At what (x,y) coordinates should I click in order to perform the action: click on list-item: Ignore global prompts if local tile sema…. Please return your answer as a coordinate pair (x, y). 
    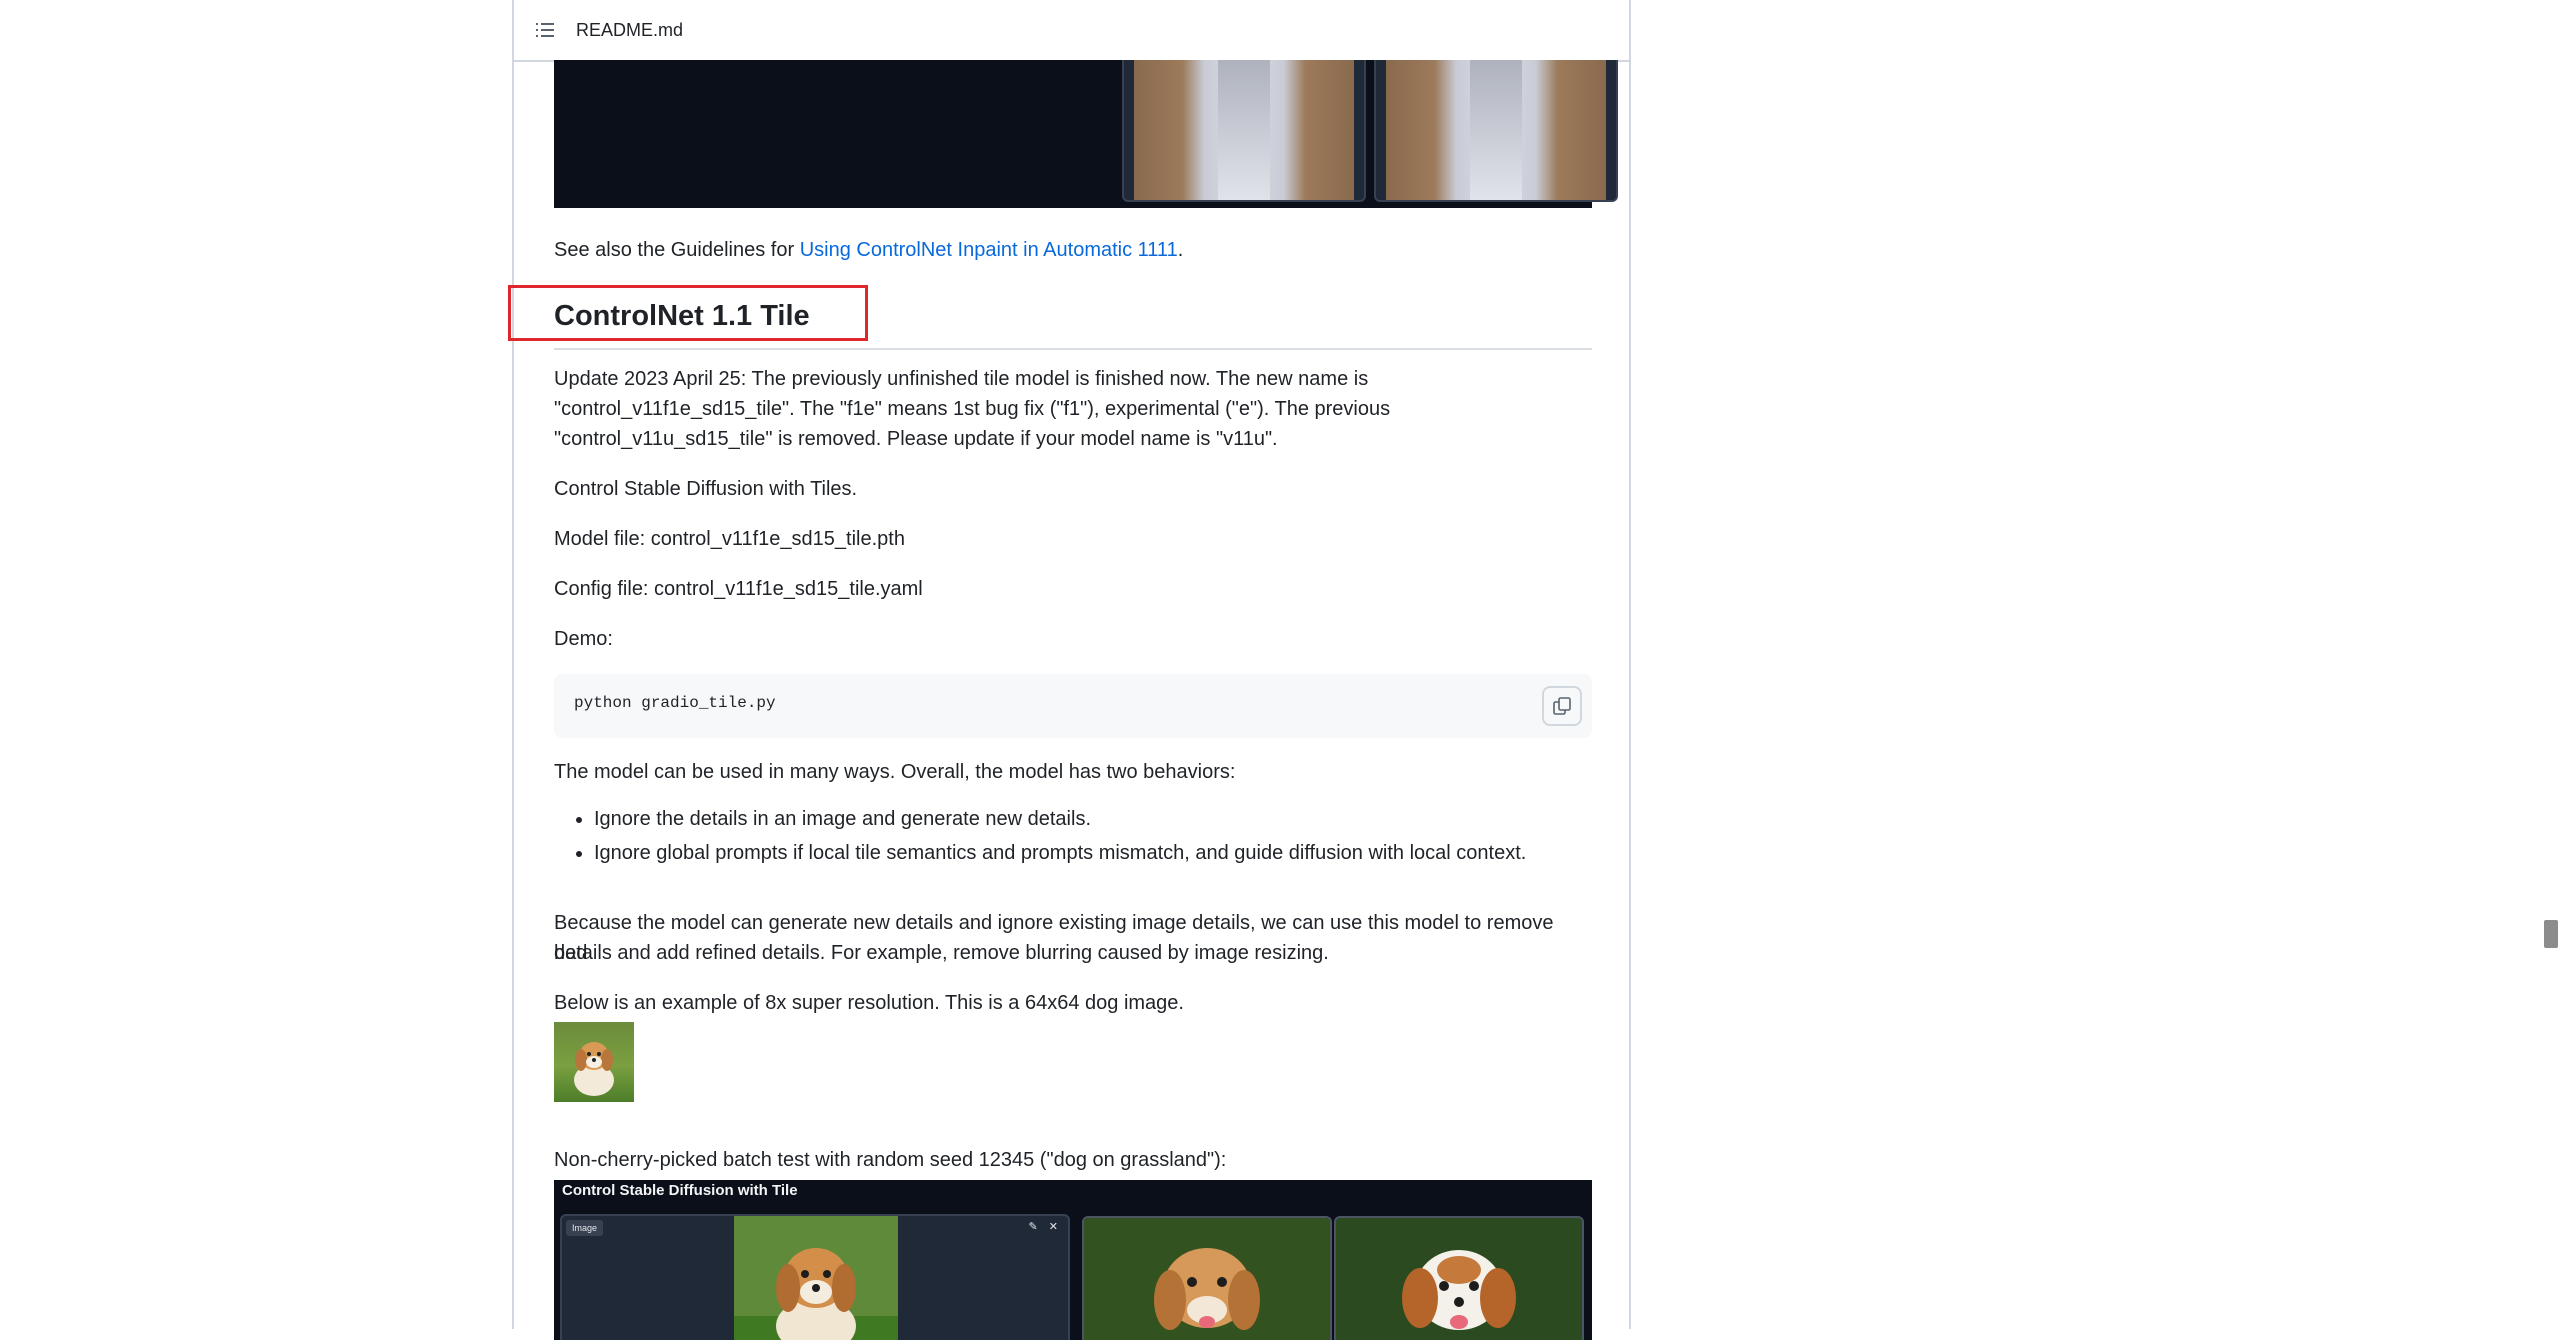
    Looking at the image, I should click on (1094, 853).